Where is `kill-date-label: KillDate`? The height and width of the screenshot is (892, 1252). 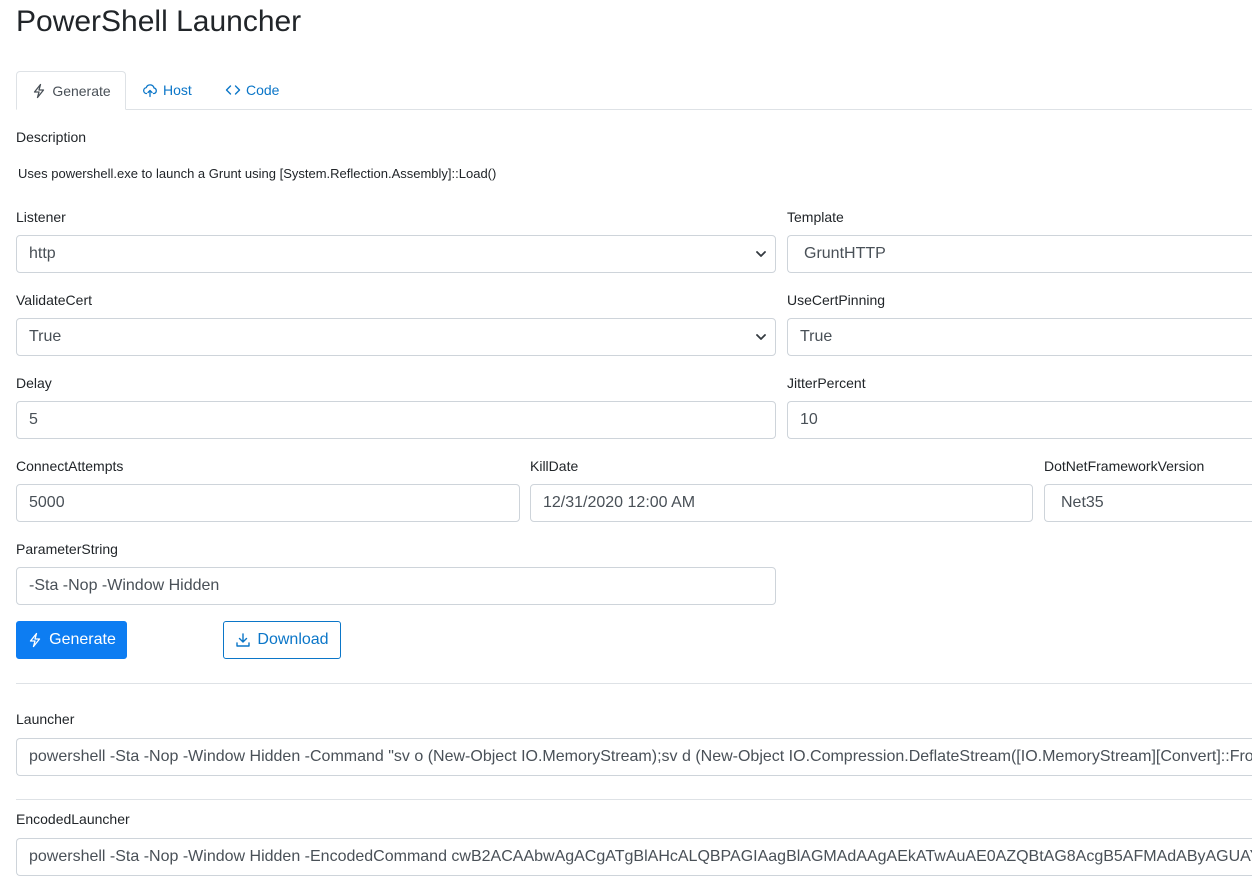 kill-date-label: KillDate is located at coordinates (554, 466).